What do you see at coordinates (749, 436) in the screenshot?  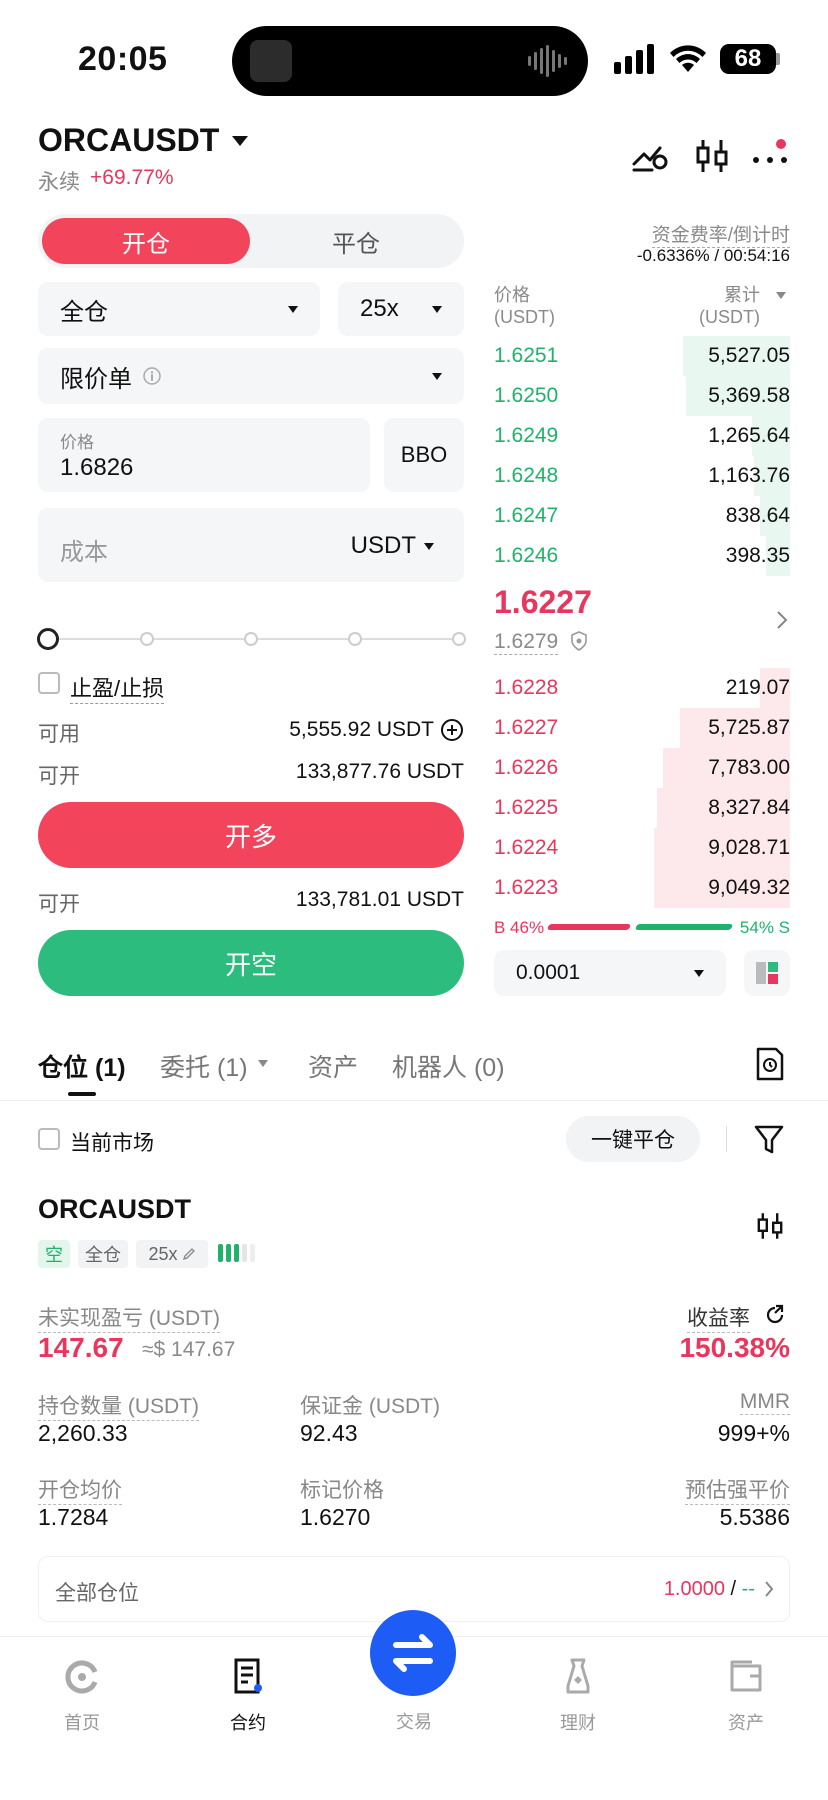 I see `ask-total: 1,265.64` at bounding box center [749, 436].